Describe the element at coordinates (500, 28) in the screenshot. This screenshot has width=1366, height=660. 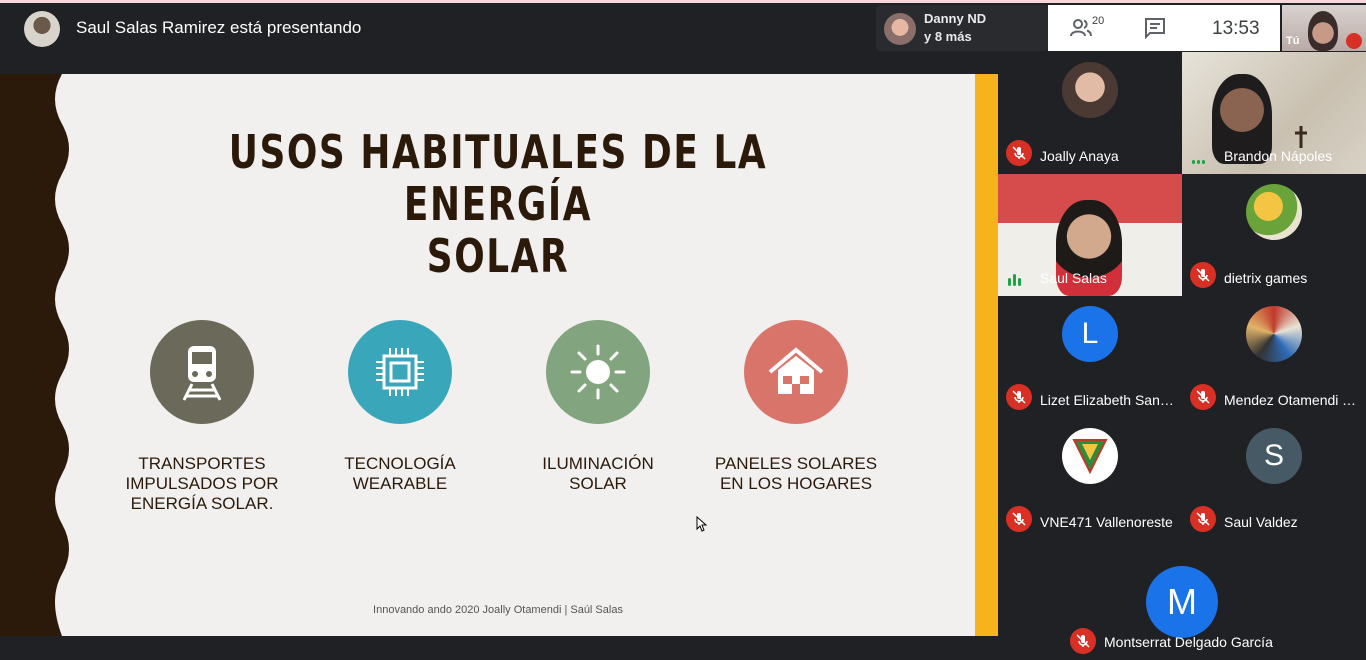
I see `presenter-bar: Saul Salas Ramirez está presentando` at that location.